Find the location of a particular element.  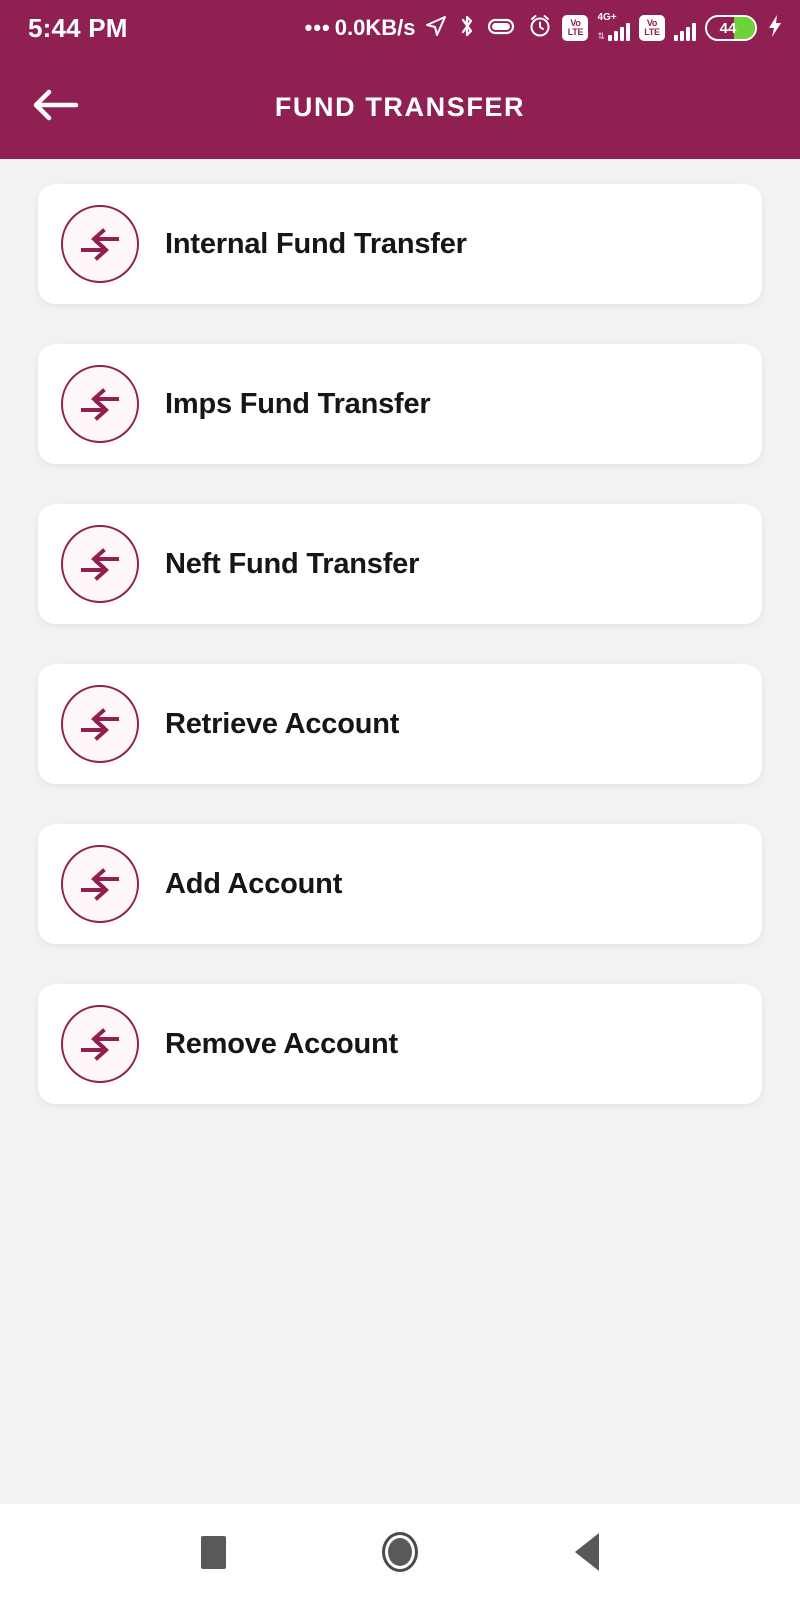

app-bar: FUND TRANSFER is located at coordinates (400, 107).